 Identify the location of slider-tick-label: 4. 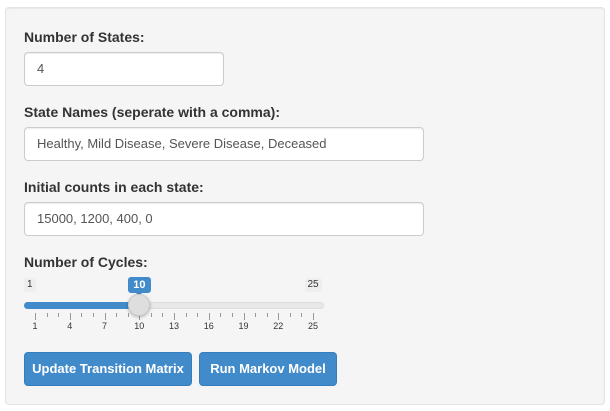
(70, 326).